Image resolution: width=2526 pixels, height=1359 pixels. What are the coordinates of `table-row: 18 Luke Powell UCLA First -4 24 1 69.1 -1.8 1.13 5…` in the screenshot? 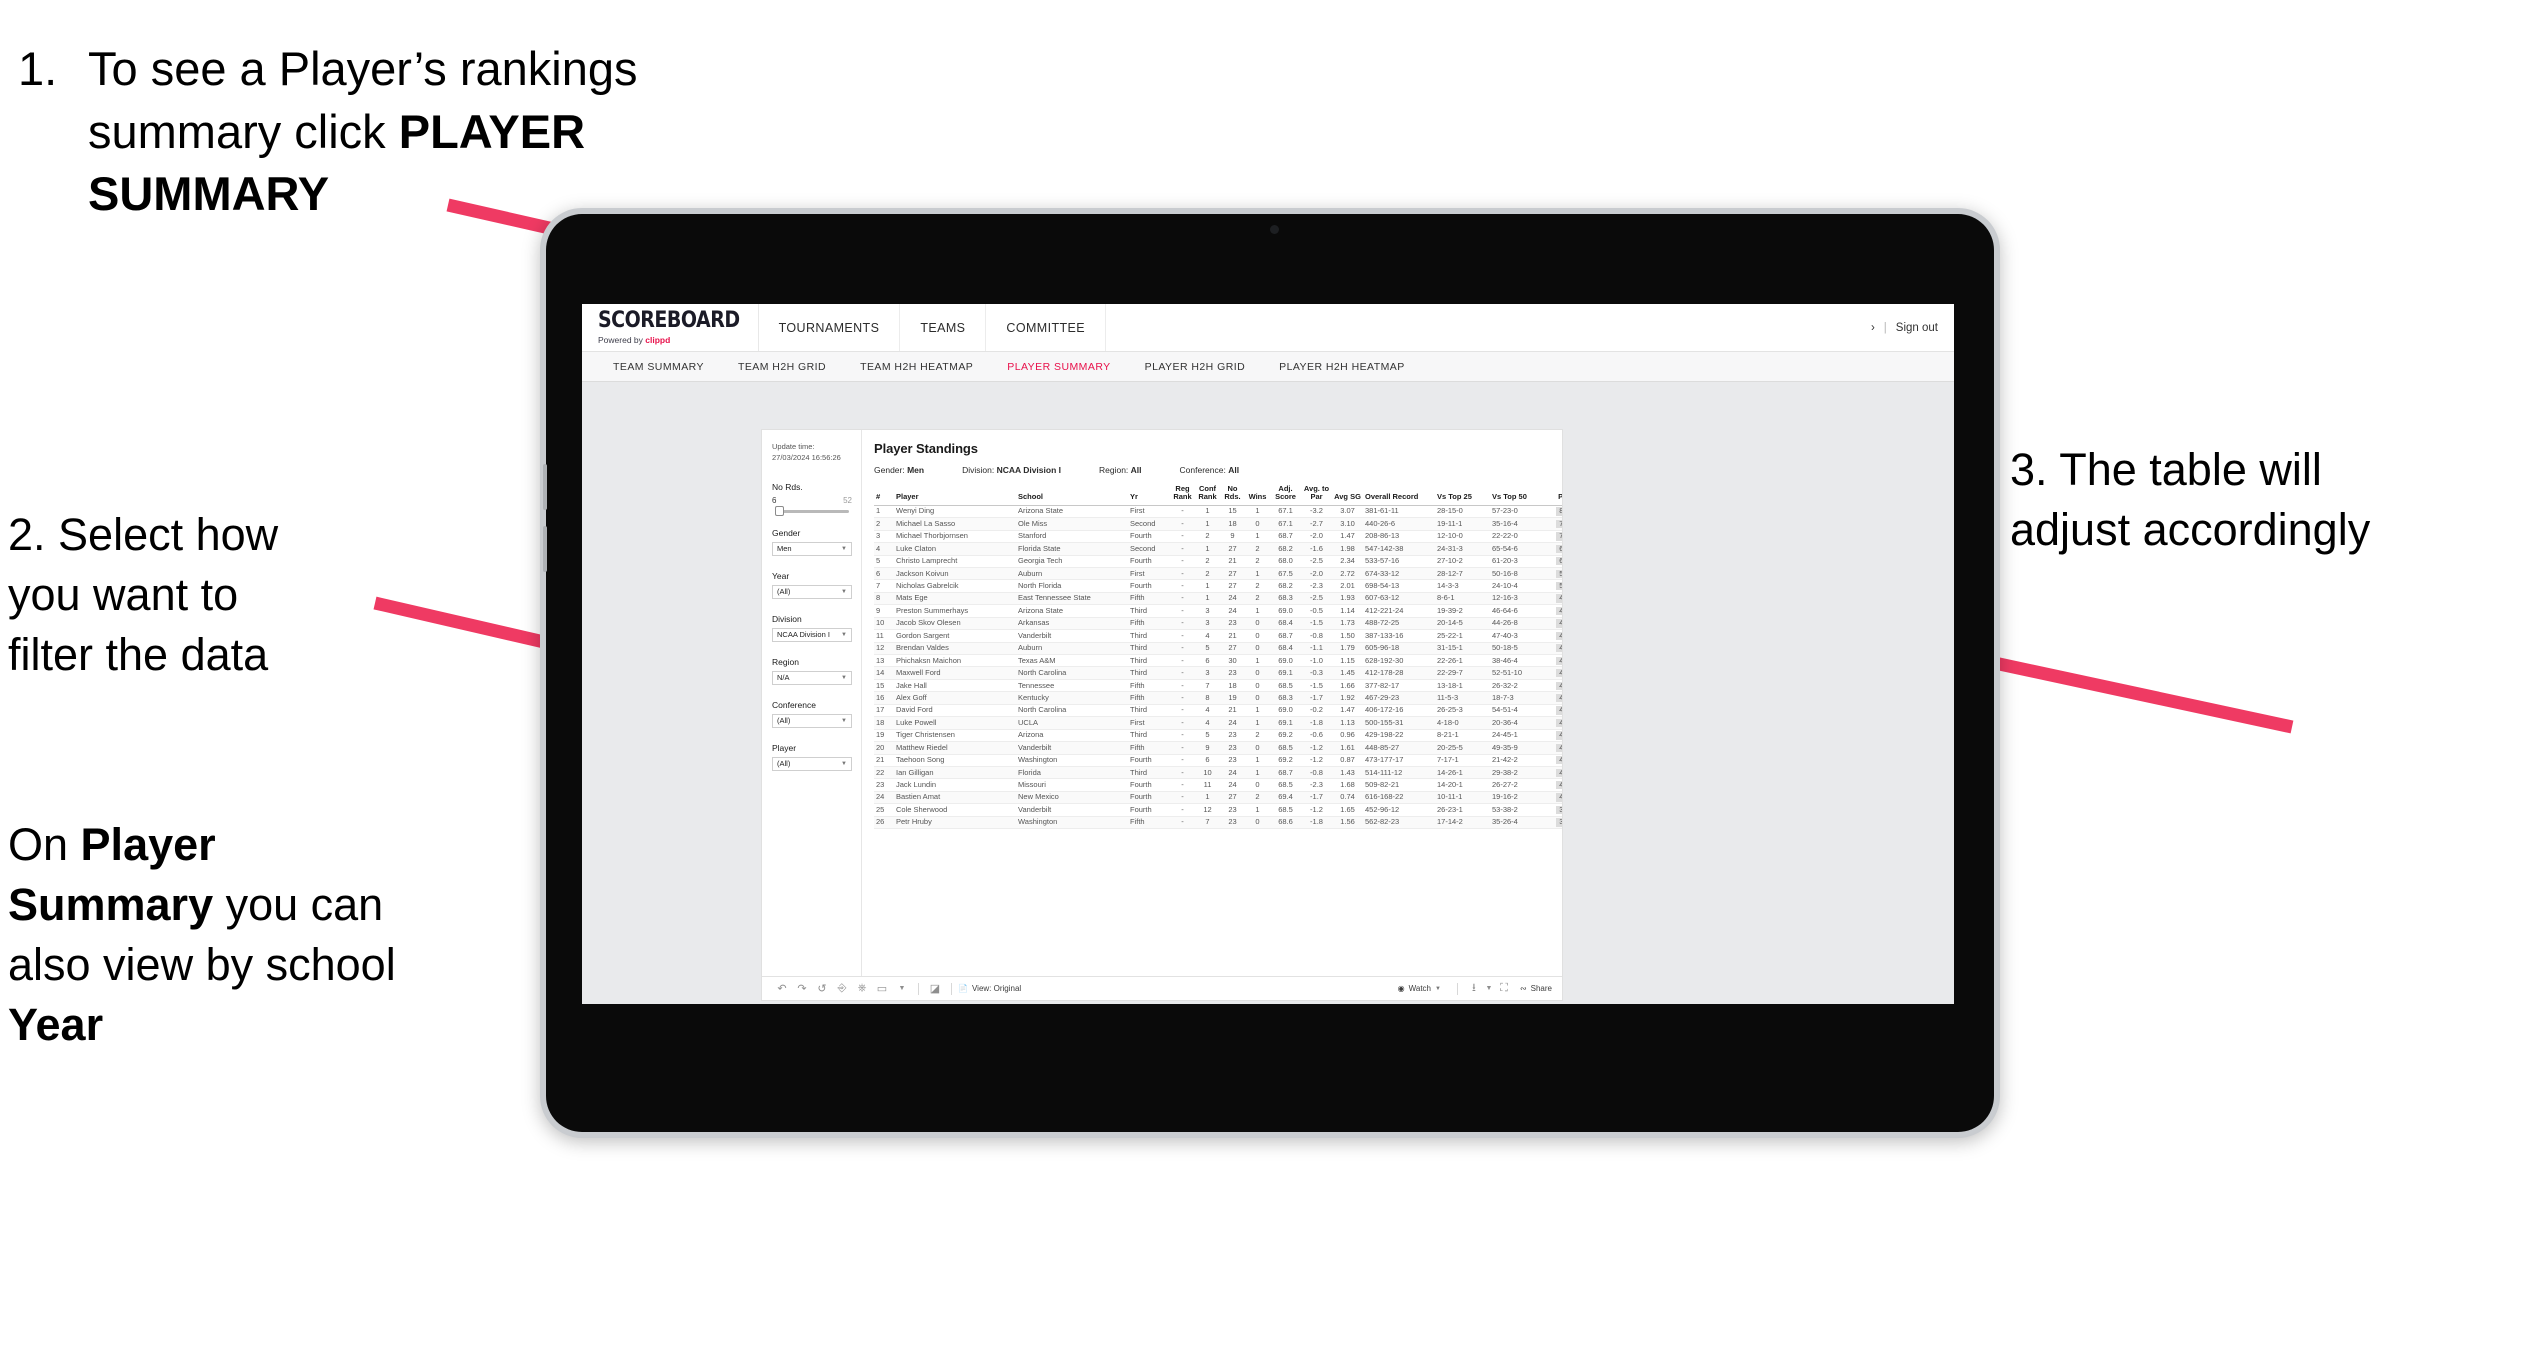 It's located at (1218, 723).